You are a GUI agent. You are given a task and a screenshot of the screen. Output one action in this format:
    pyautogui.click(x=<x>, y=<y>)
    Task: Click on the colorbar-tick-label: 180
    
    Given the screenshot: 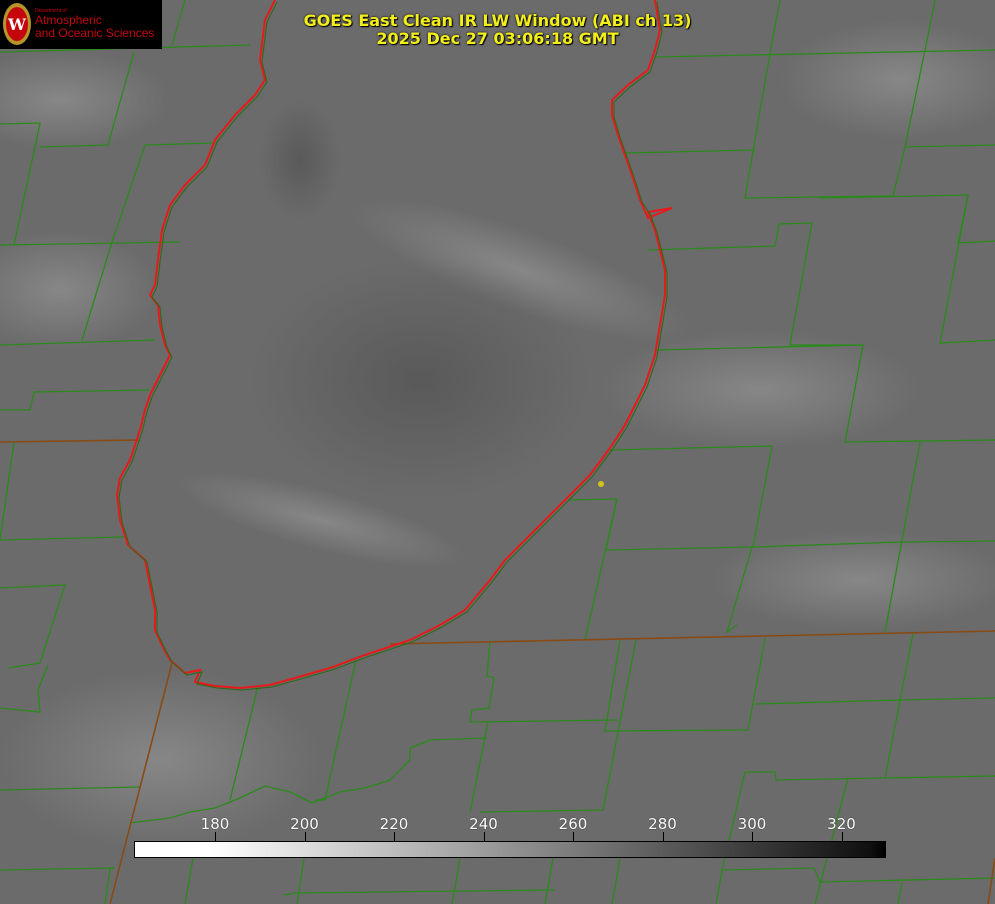 What is the action you would take?
    pyautogui.click(x=215, y=824)
    